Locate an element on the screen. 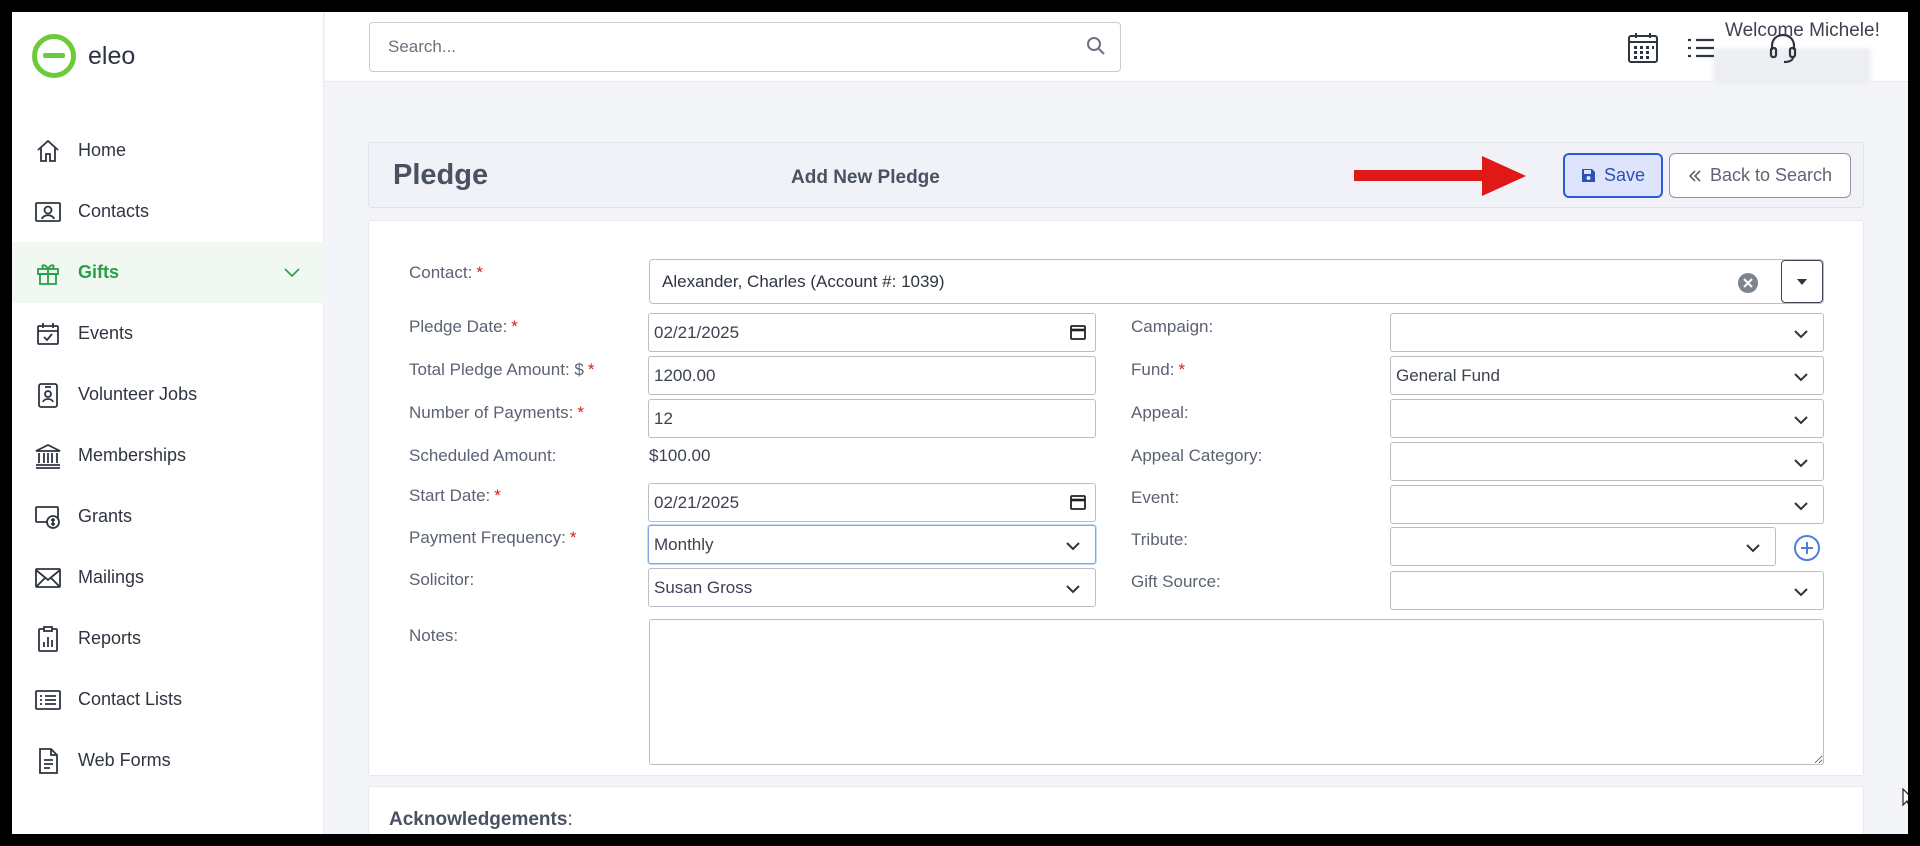 This screenshot has height=846, width=1920. sidebar-item-mailings: Mailings is located at coordinates (168, 577).